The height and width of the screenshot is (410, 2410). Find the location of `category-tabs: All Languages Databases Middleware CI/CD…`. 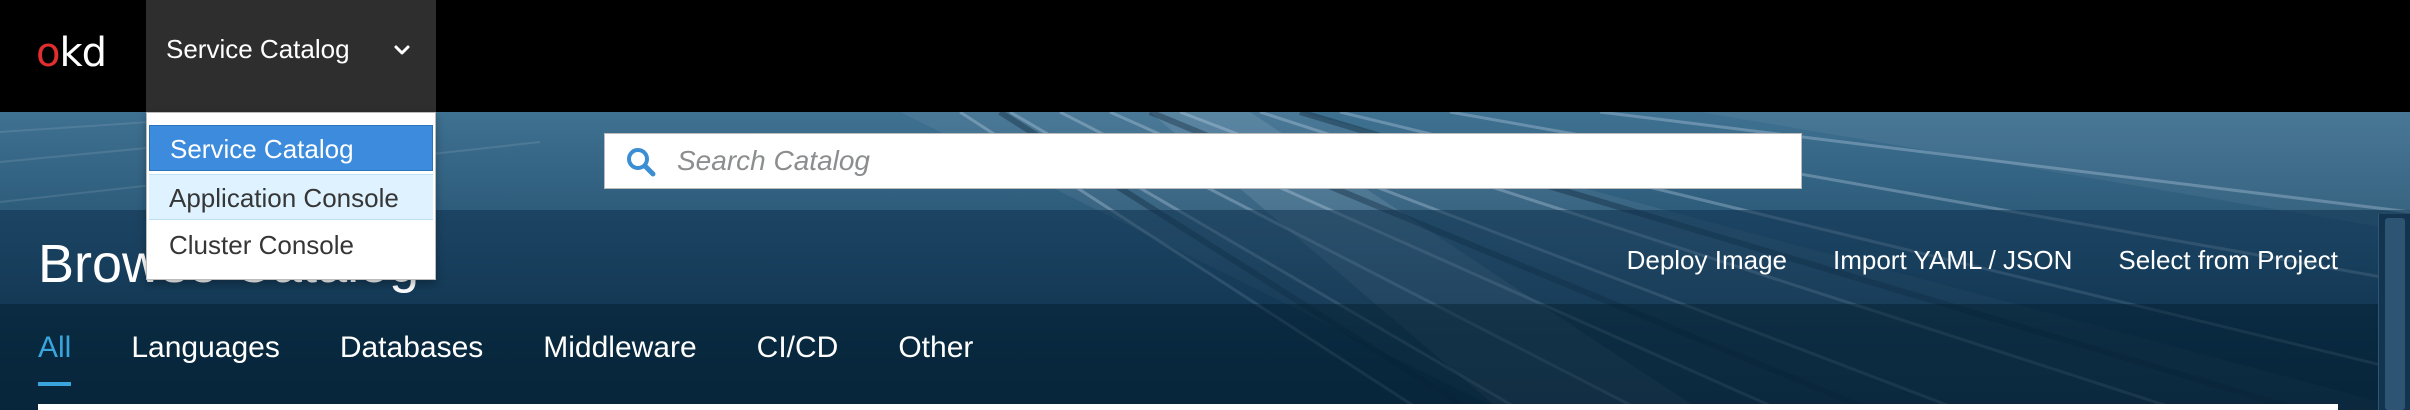

category-tabs: All Languages Databases Middleware CI/CD… is located at coordinates (505, 357).